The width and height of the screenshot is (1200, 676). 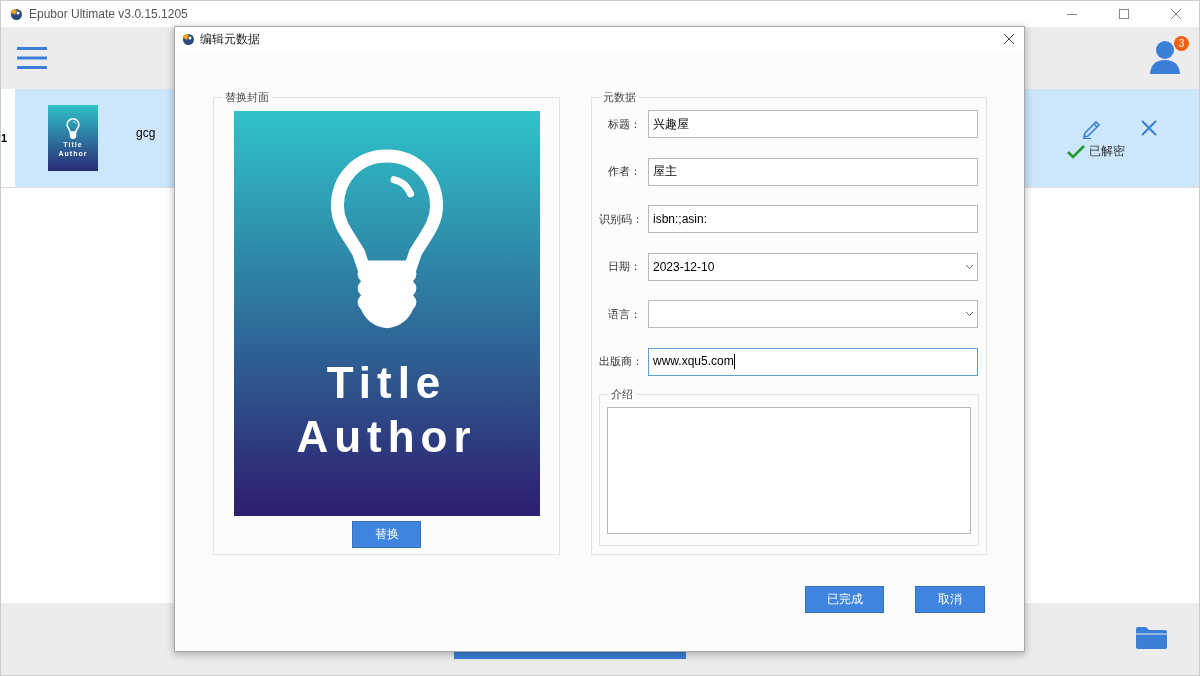 I want to click on folder-icon, so click(x=1151, y=638).